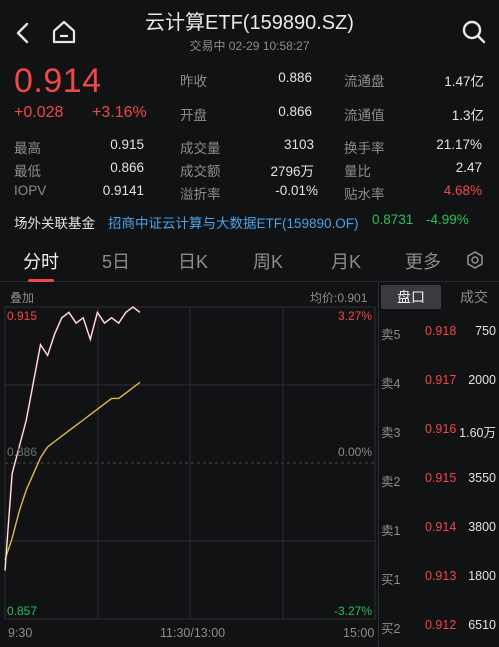  What do you see at coordinates (359, 633) in the screenshot?
I see `time-end: 15:00` at bounding box center [359, 633].